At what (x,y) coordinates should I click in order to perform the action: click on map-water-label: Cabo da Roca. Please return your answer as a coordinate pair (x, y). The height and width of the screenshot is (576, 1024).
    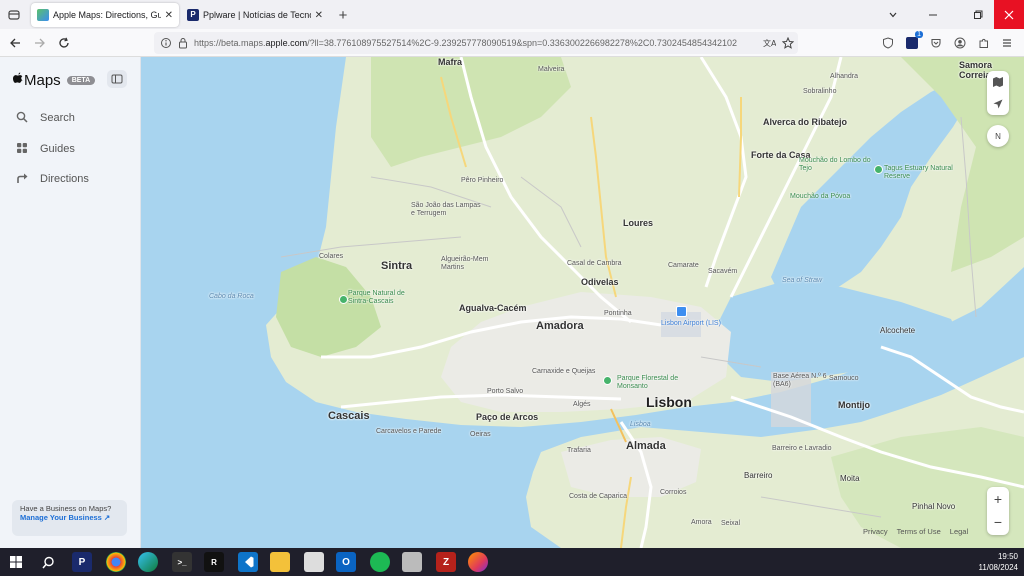
    Looking at the image, I should click on (231, 297).